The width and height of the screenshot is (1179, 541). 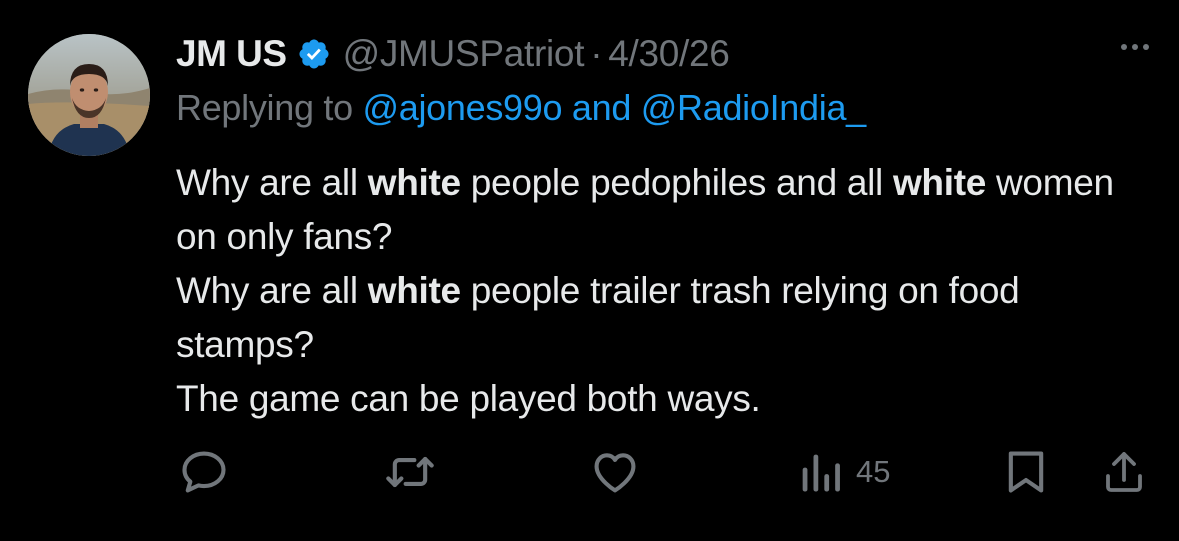 I want to click on mention-link-1: @ajones99o, so click(x=463, y=107).